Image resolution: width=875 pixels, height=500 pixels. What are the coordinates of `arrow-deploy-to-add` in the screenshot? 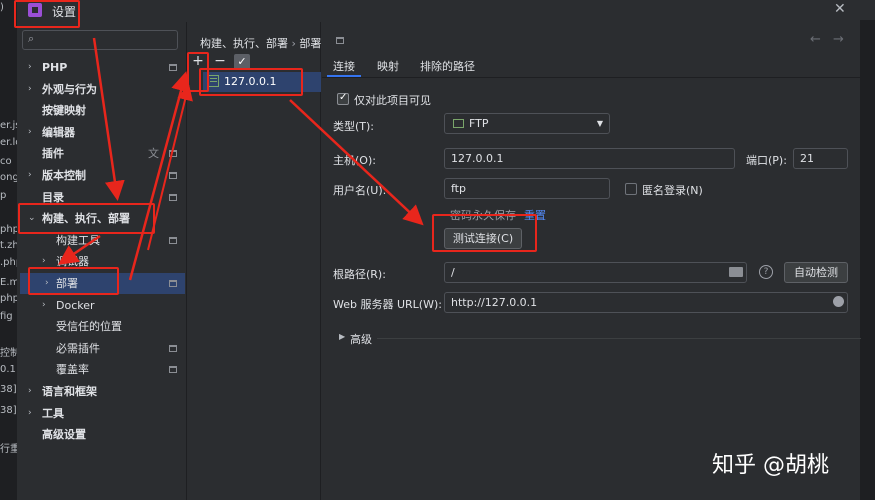 It's located at (159, 176).